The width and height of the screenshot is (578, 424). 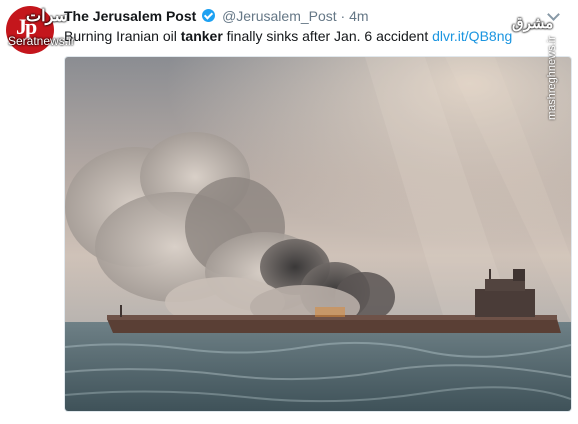 I want to click on text-bold: tanker, so click(x=201, y=36).